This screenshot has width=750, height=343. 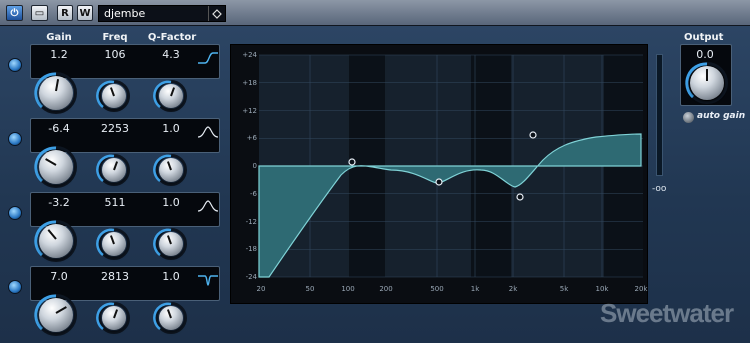 I want to click on watermark-logo: Sweetwater, so click(x=667, y=313).